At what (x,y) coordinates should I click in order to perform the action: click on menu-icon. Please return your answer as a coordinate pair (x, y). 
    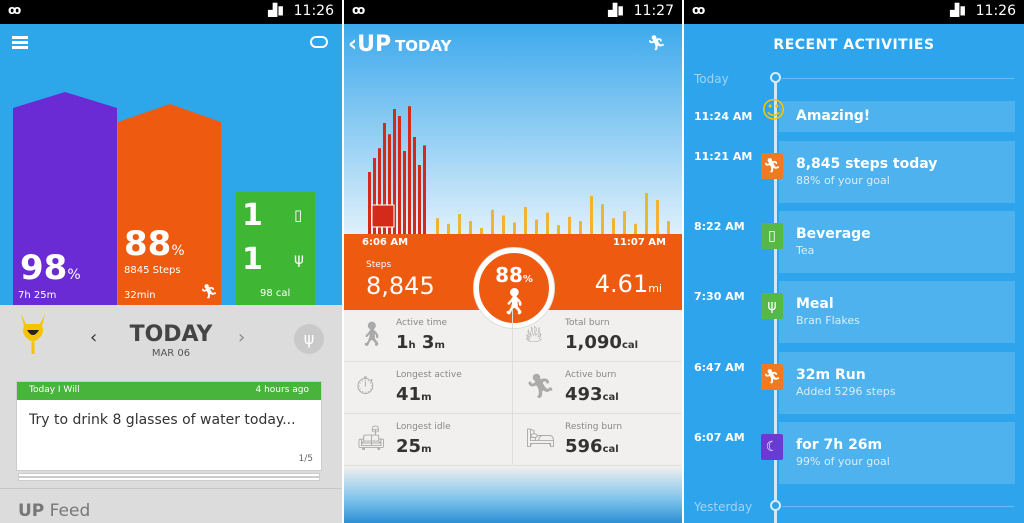
    Looking at the image, I should click on (20, 42).